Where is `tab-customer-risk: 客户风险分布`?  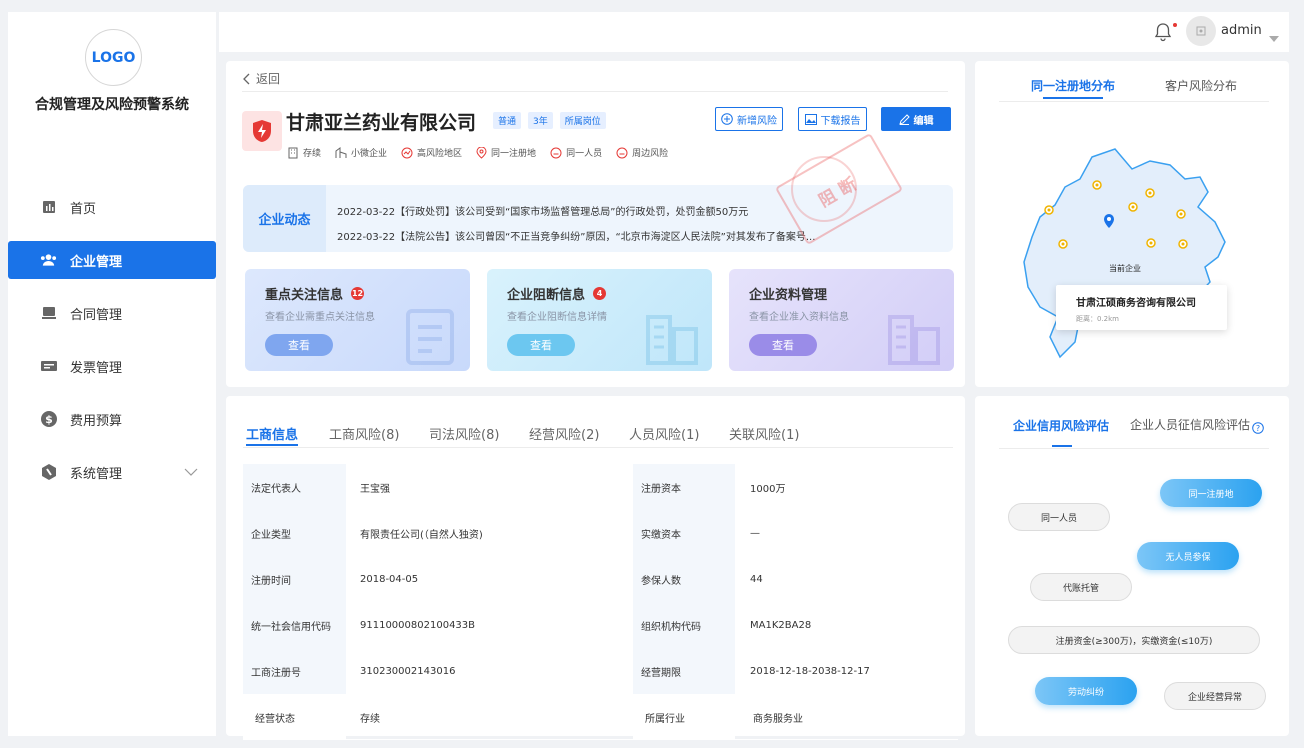 tab-customer-risk: 客户风险分布 is located at coordinates (1201, 85).